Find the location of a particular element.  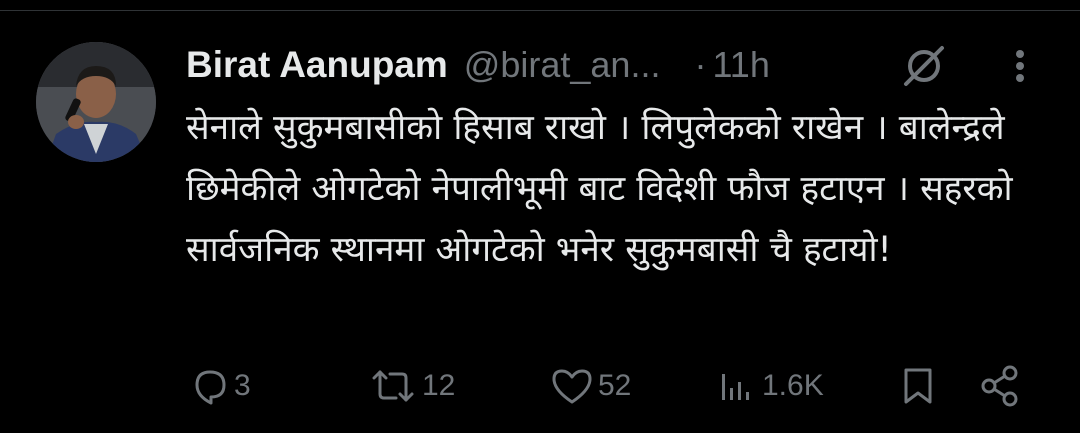

like-count: 52 is located at coordinates (615, 385).